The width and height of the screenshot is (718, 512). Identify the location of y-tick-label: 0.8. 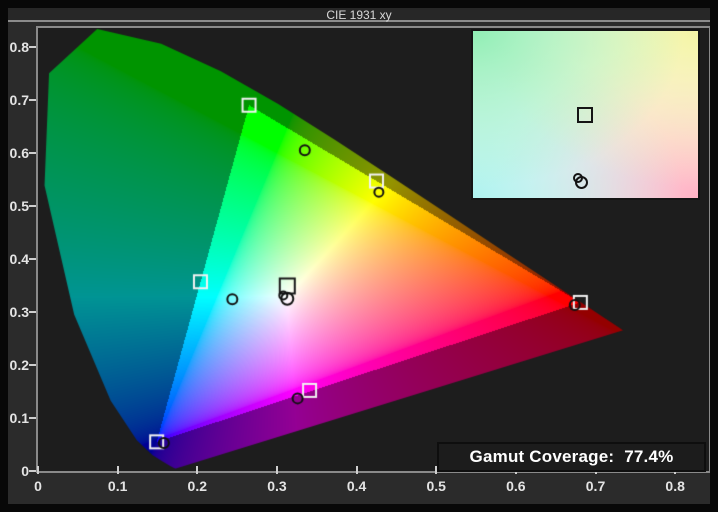
(19, 46).